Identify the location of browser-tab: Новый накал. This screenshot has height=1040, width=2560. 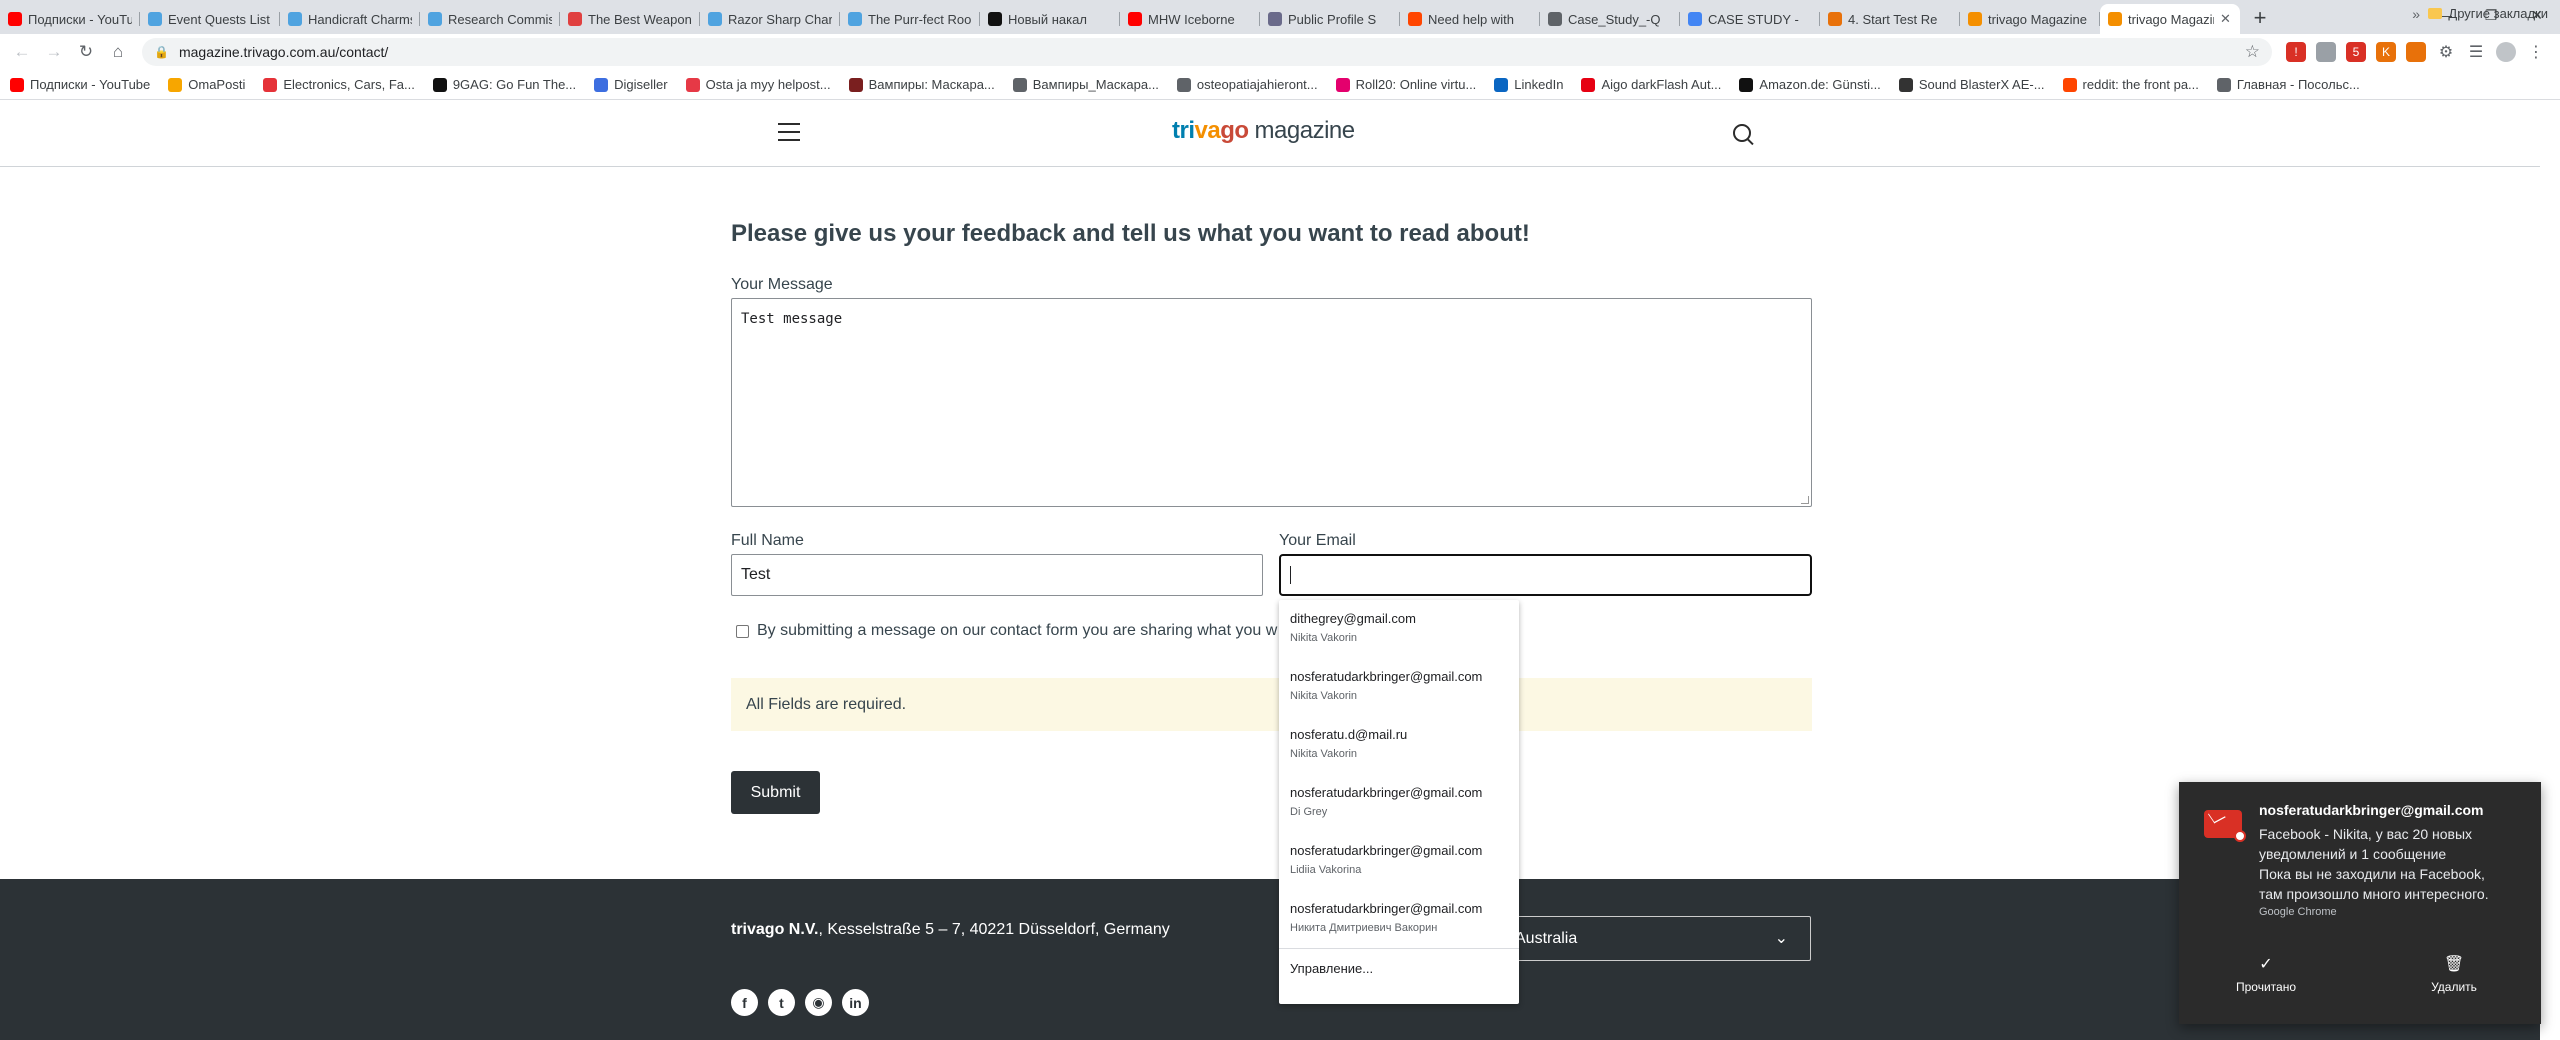
(1050, 19).